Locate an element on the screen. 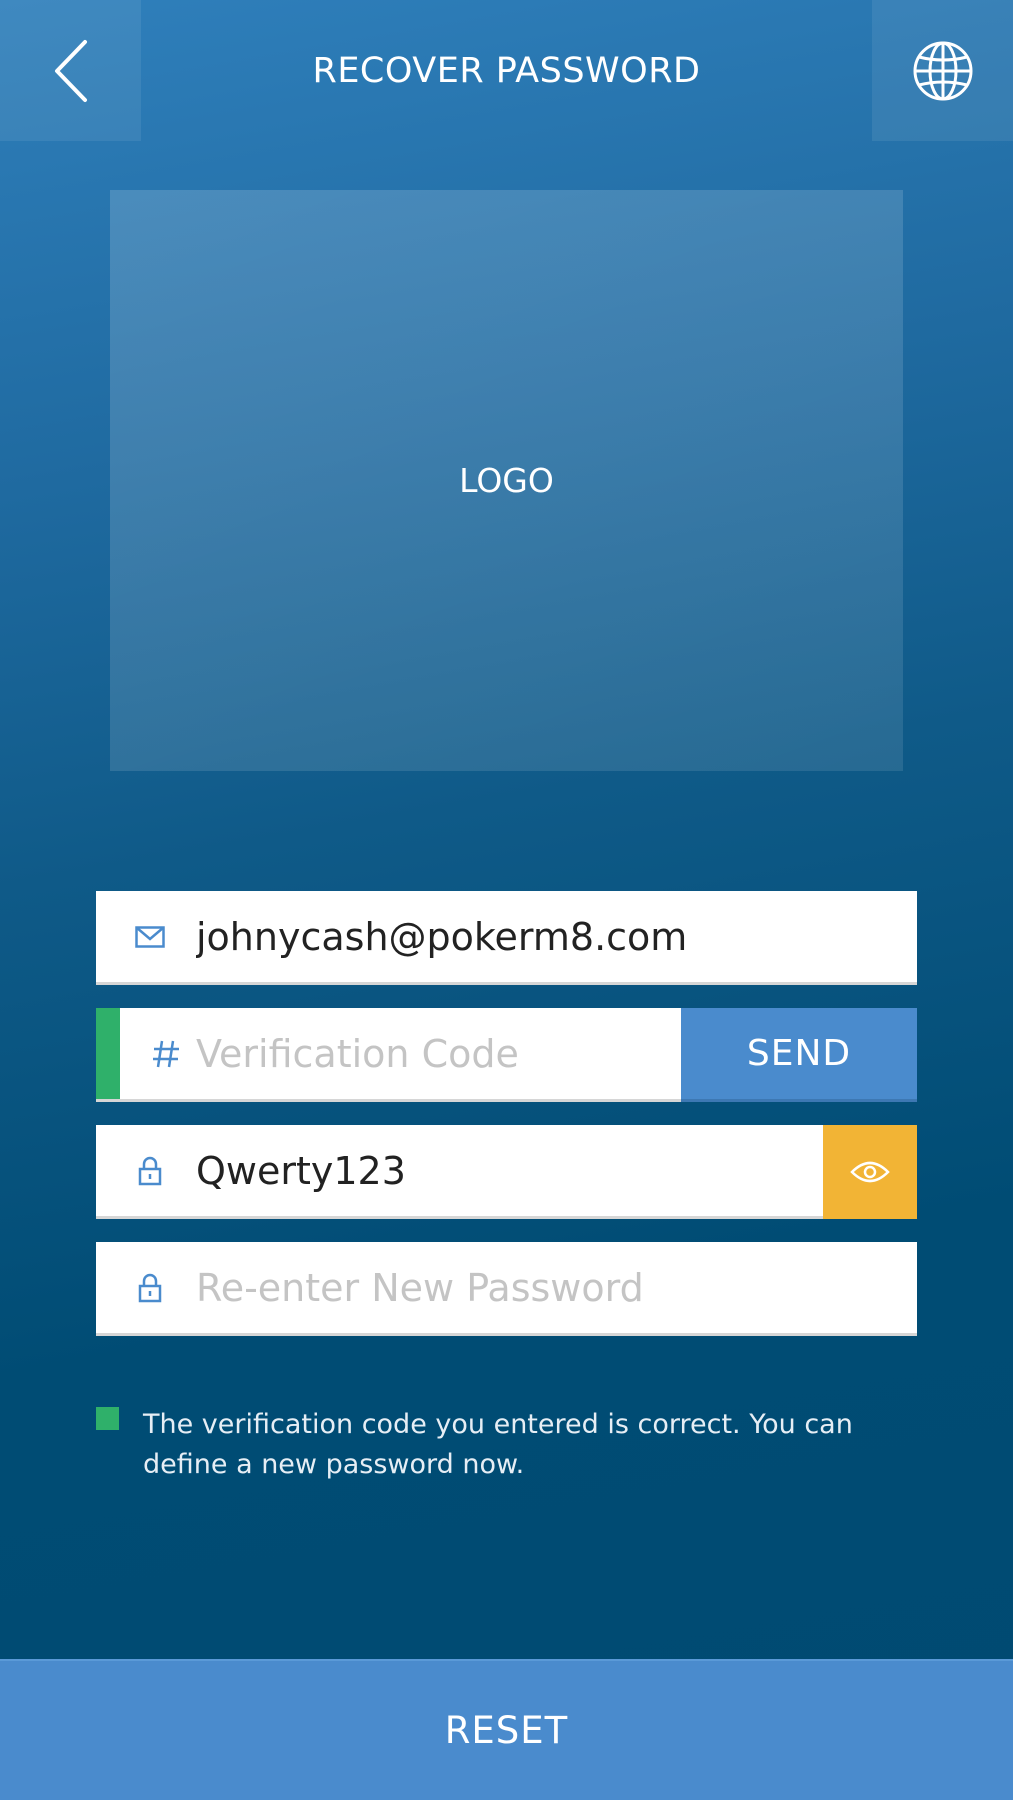 This screenshot has width=1013, height=1800. success-indicator-icon is located at coordinates (107, 1418).